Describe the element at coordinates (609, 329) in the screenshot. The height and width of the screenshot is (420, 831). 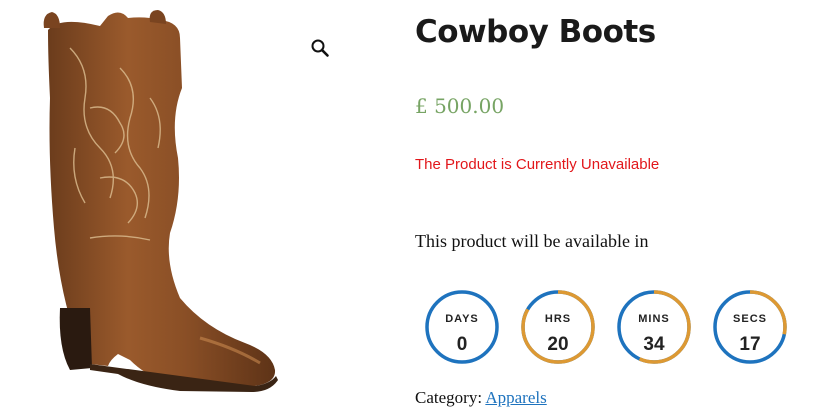
I see `countdown-timer: DAYS 0 HRS 20 MINS 34 SECS 17` at that location.